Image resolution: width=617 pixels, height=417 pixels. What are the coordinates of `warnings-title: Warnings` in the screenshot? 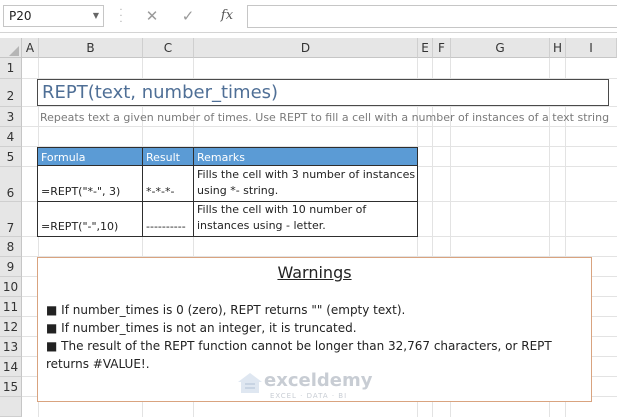 It's located at (314, 273).